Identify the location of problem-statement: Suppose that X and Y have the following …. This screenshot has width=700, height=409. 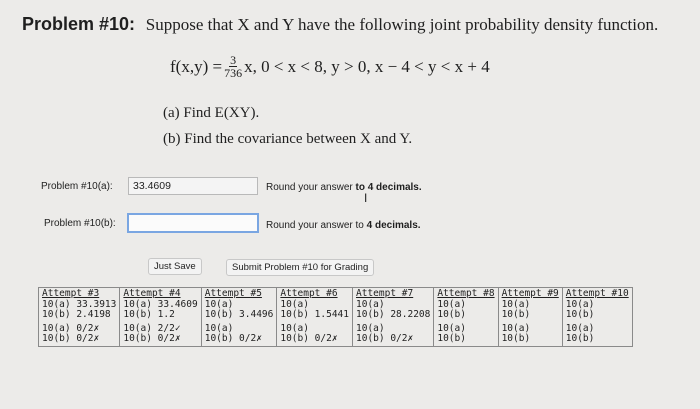
(402, 24).